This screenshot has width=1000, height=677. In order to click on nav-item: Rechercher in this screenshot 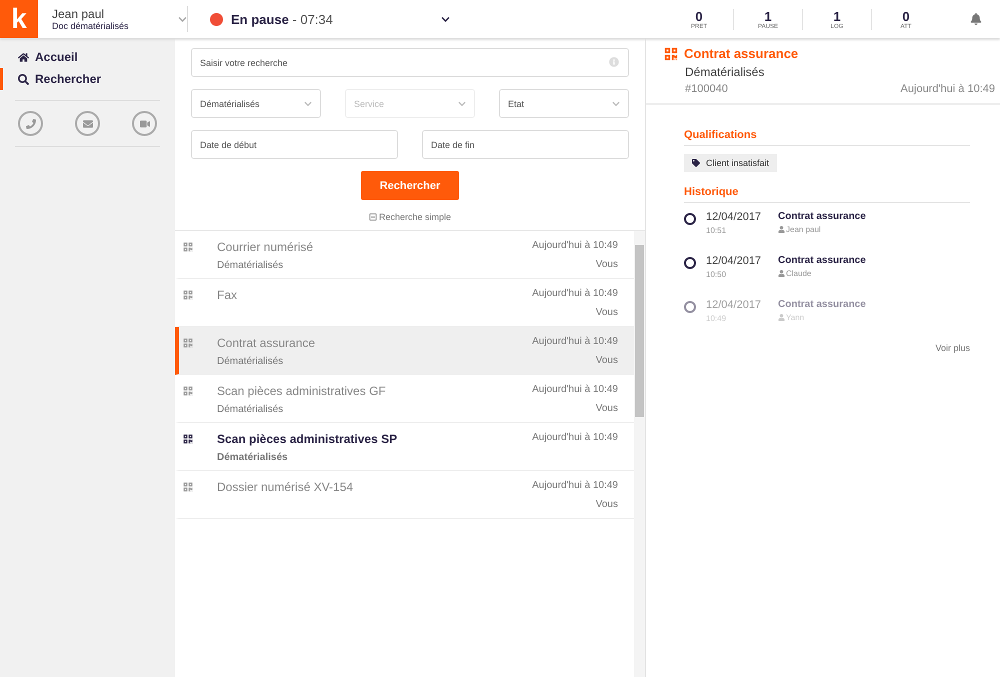, I will do `click(87, 79)`.